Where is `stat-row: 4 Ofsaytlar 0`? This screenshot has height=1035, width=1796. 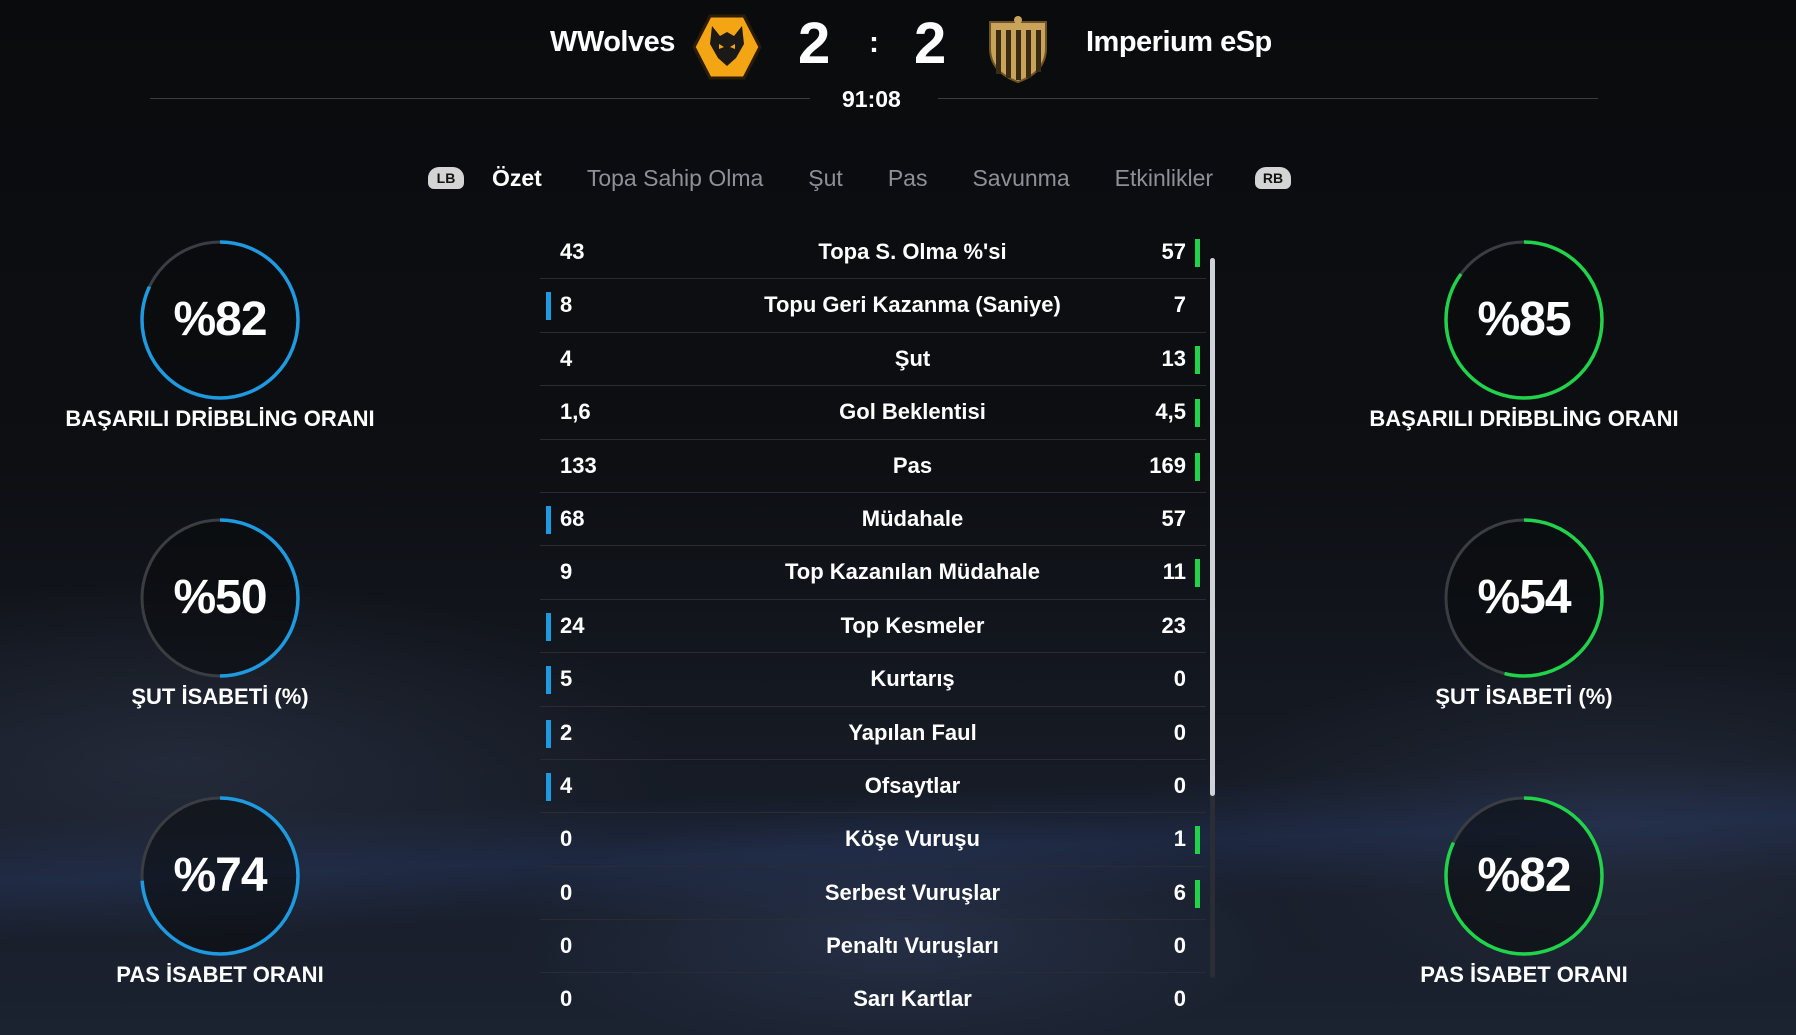
stat-row: 4 Ofsaytlar 0 is located at coordinates (873, 787).